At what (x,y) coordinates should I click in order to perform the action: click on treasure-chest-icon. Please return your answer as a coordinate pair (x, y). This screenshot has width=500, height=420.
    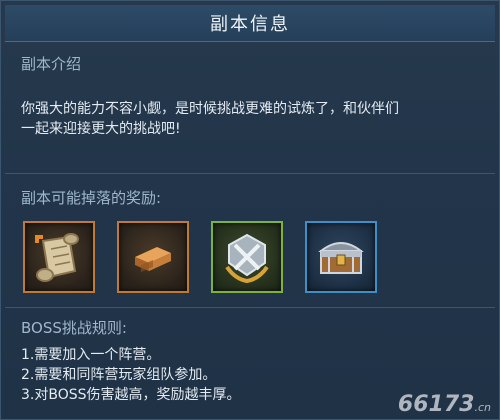
    Looking at the image, I should click on (341, 258).